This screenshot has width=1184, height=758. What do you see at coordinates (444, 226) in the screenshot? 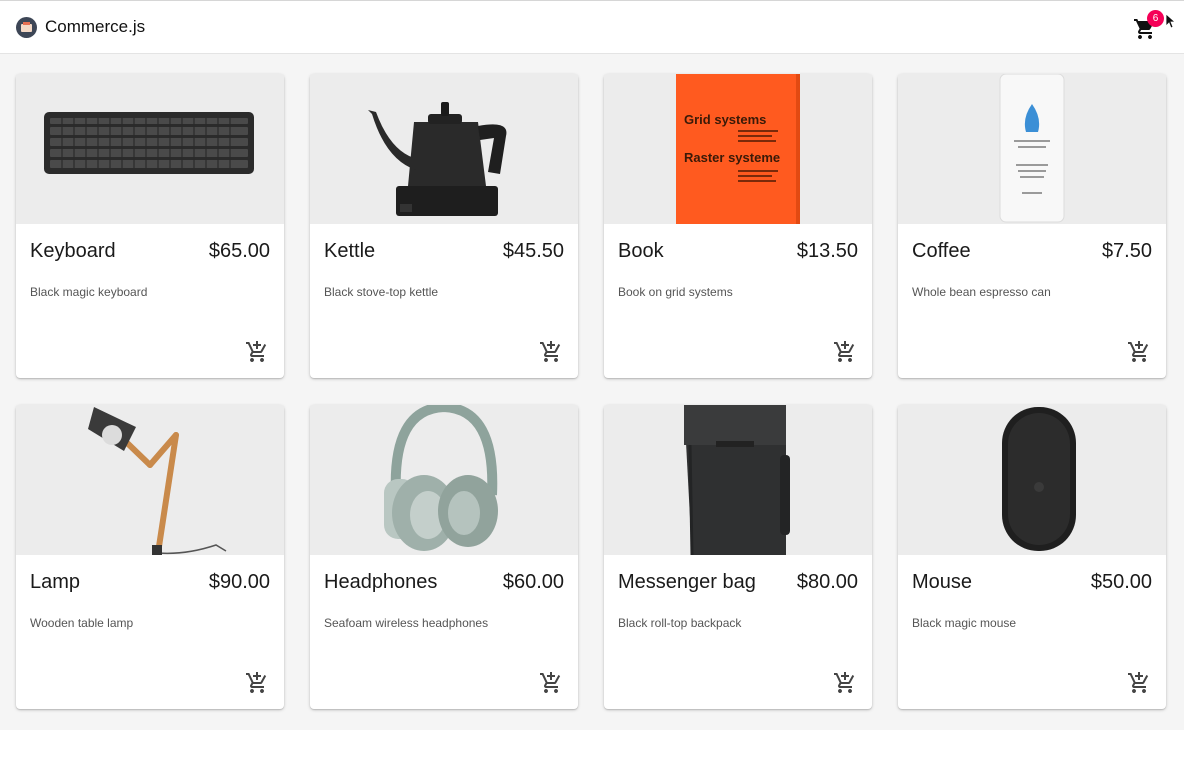
I see `product-card: Kettle $45.50 Black stove-top kettle` at bounding box center [444, 226].